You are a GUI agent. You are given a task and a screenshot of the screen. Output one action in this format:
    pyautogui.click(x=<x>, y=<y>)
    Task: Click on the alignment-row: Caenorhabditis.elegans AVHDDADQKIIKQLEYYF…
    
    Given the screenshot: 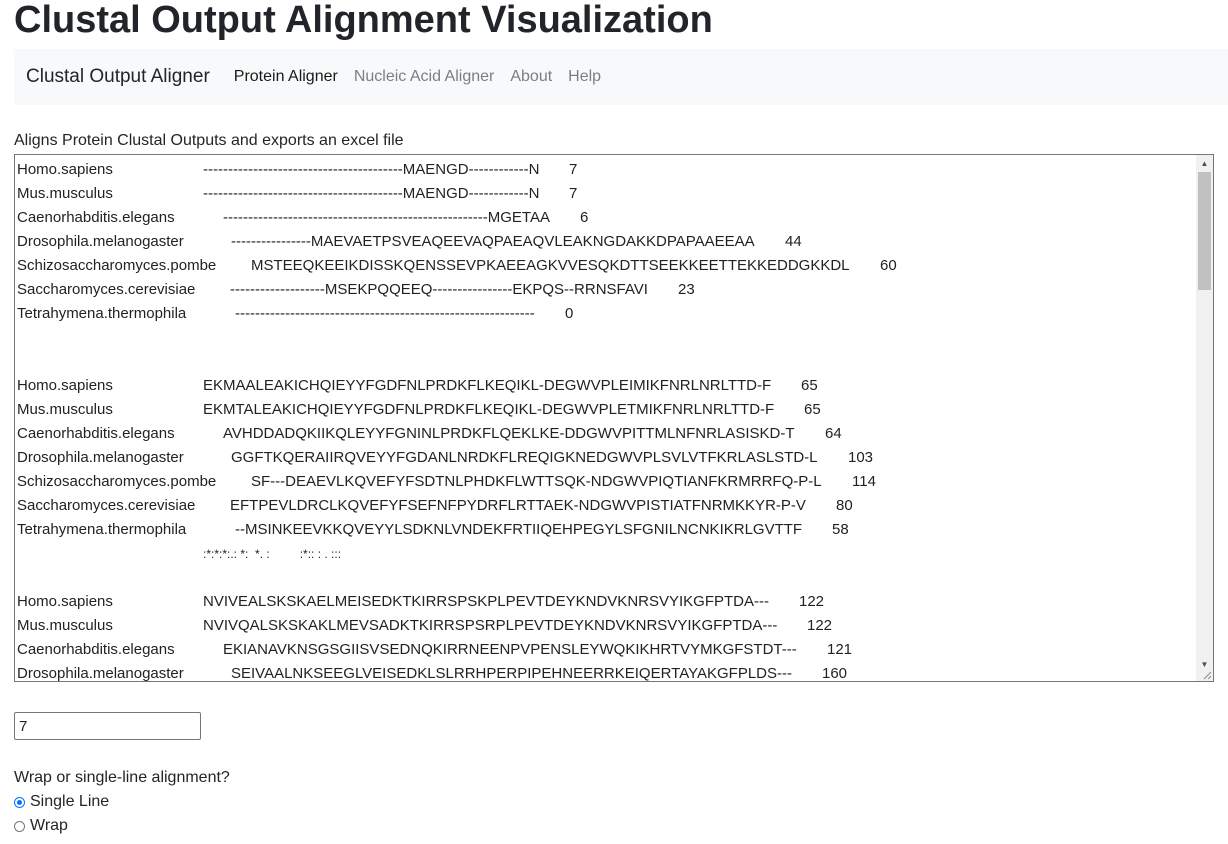 What is the action you would take?
    pyautogui.click(x=606, y=434)
    